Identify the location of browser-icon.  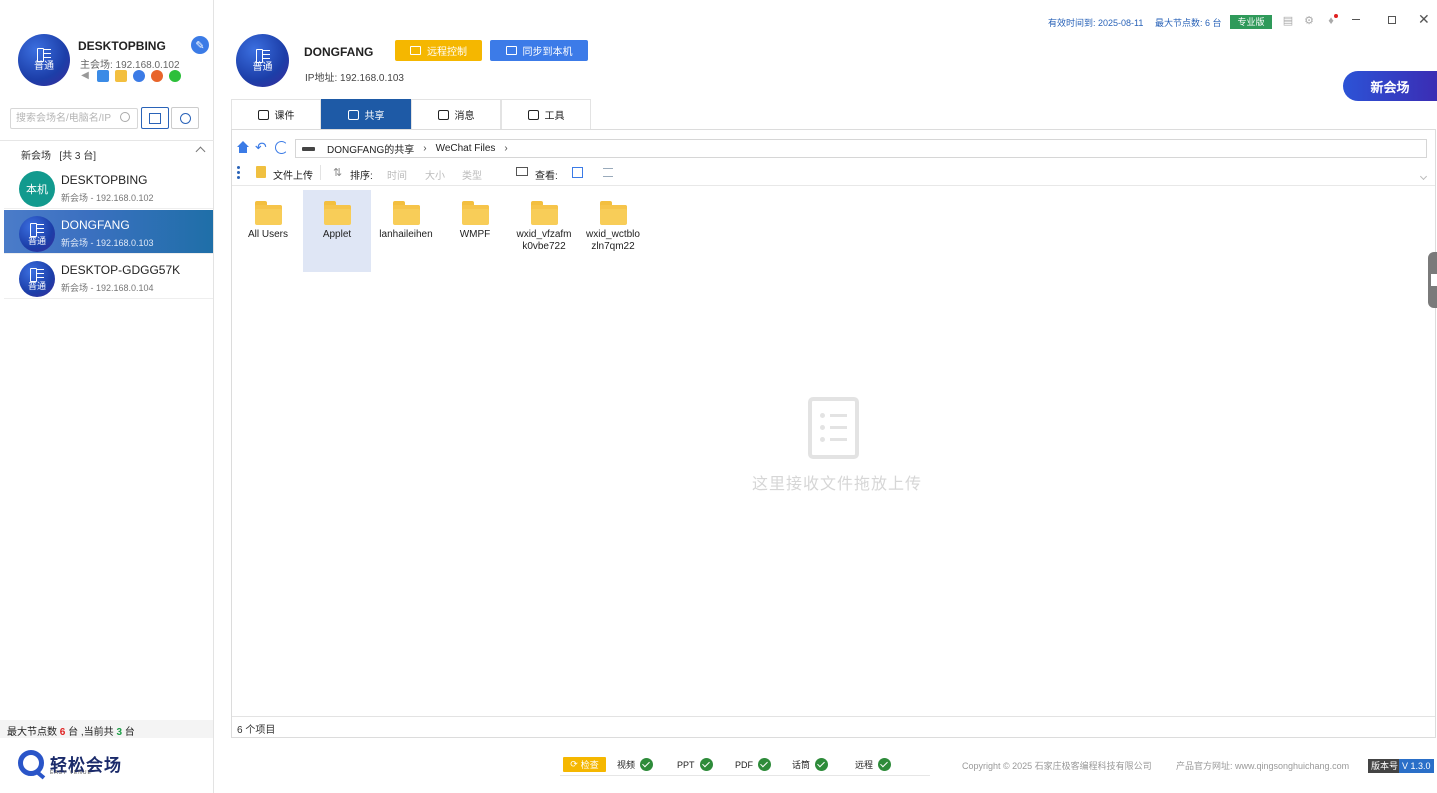
(139, 76).